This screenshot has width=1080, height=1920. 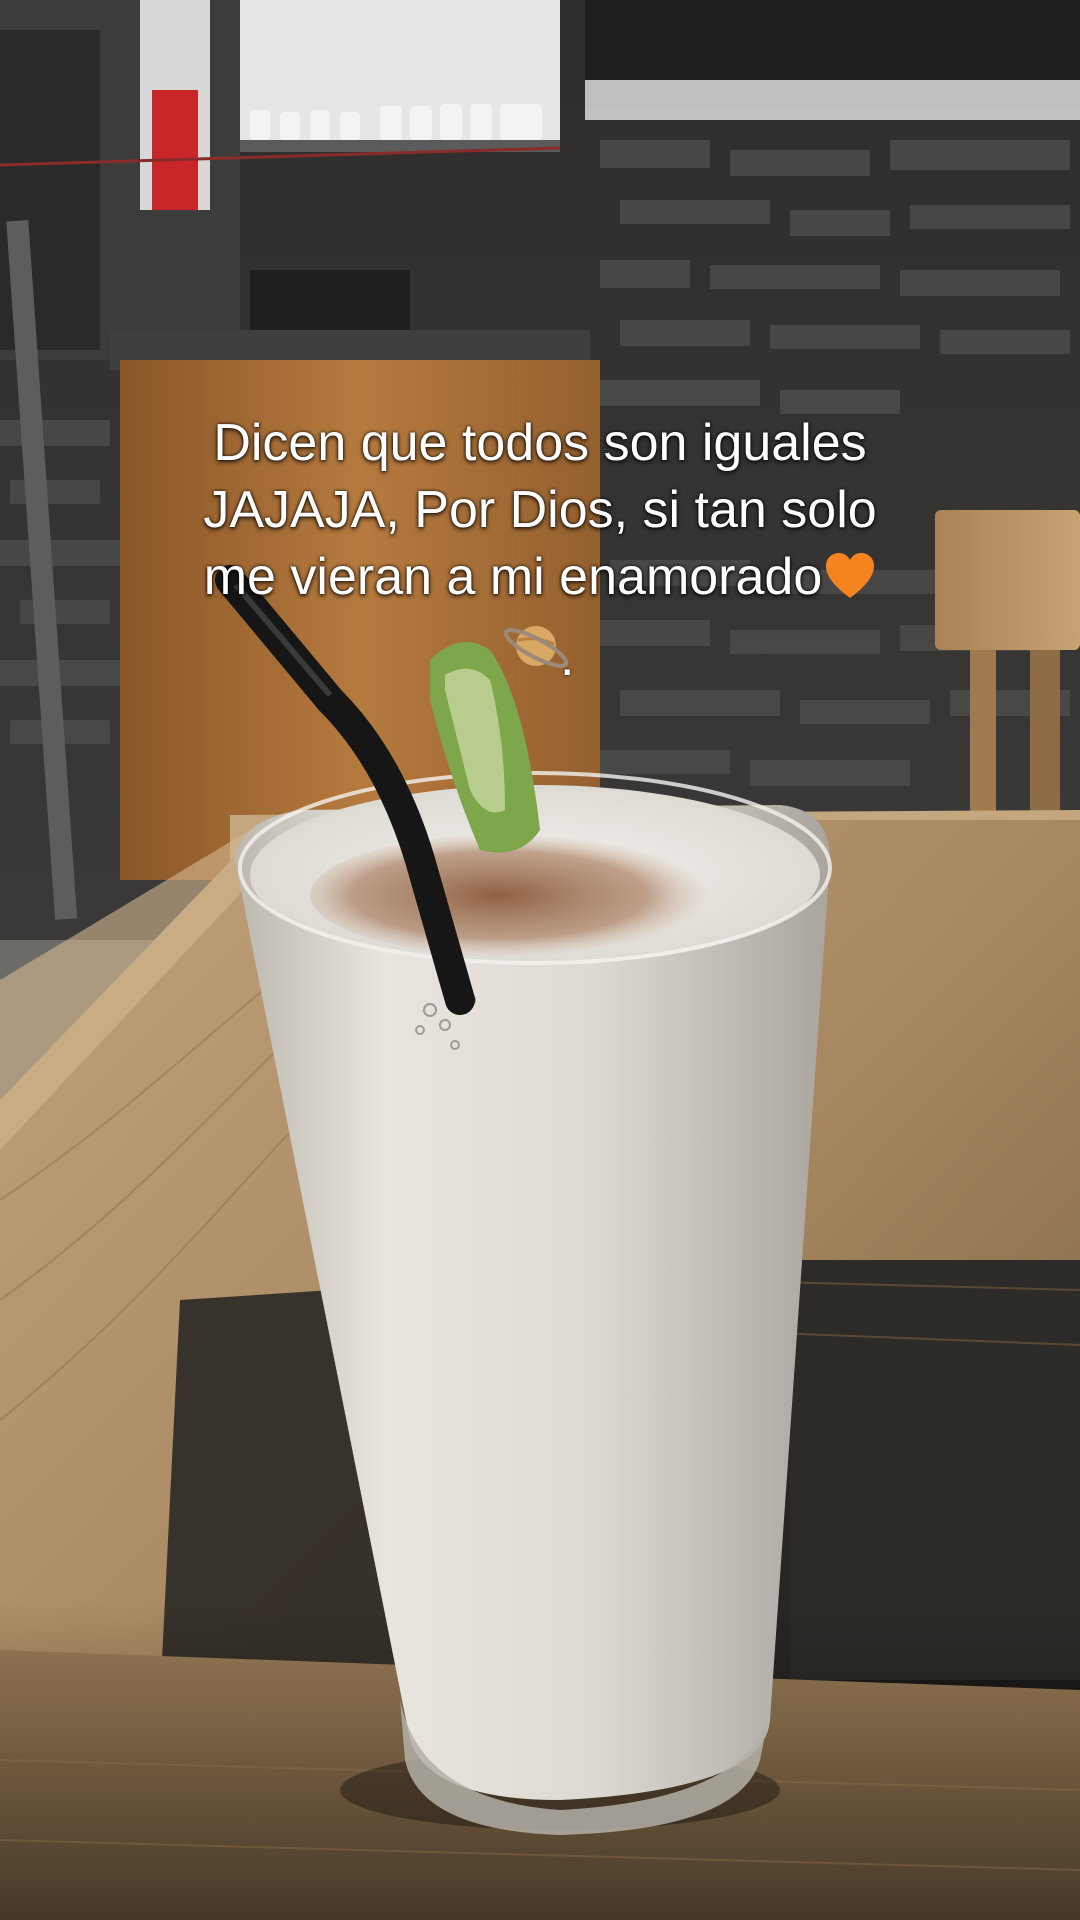 I want to click on caption-line-1: Dicen que todos son iguales, so click(x=540, y=443).